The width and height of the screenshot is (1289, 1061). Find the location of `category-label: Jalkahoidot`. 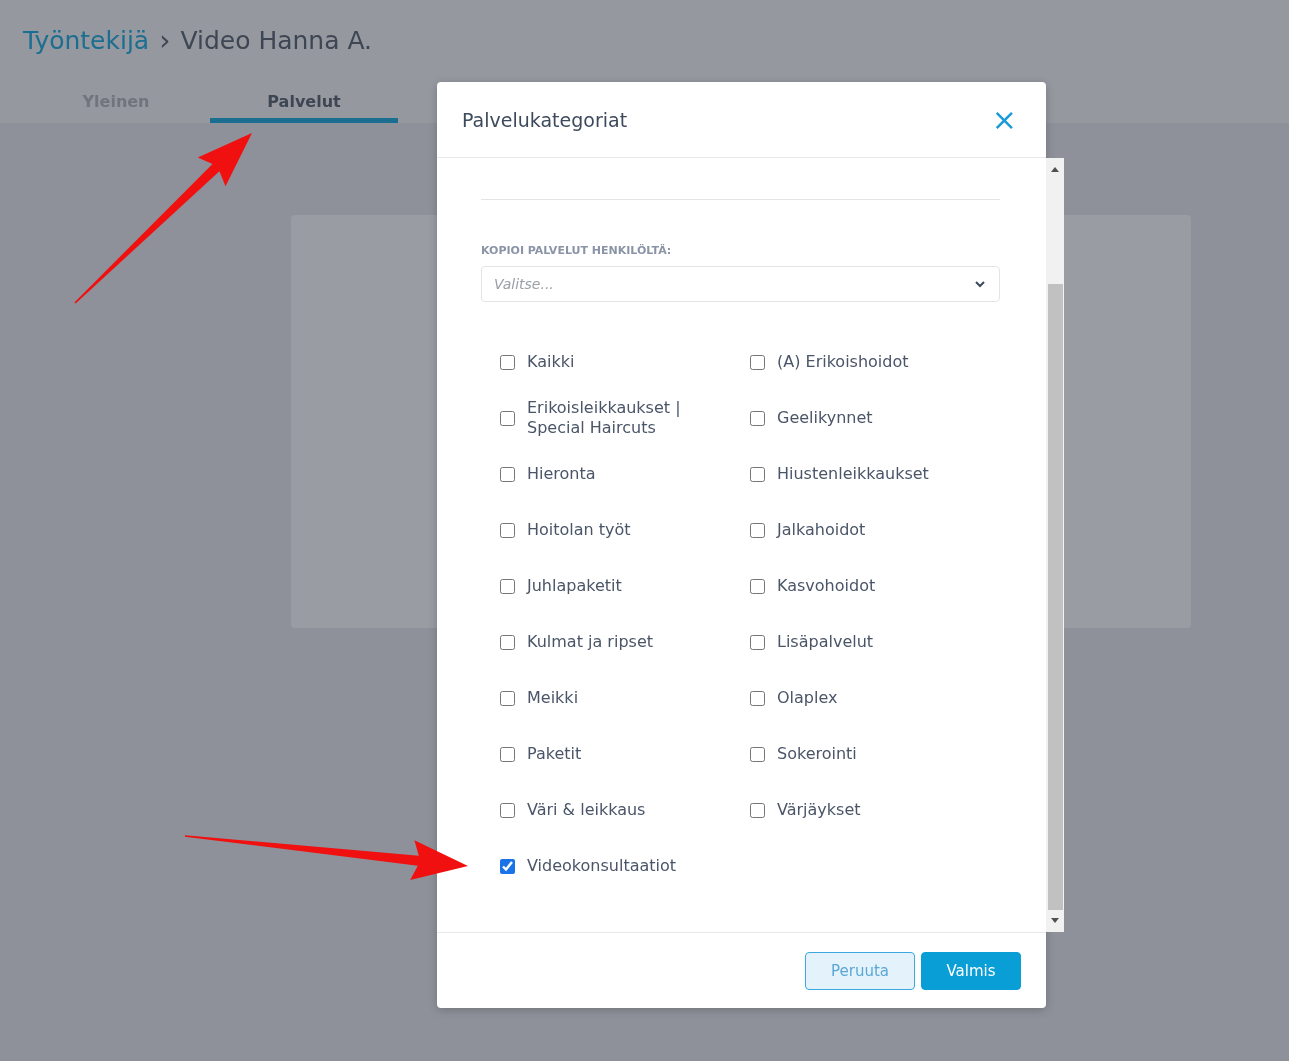

category-label: Jalkahoidot is located at coordinates (821, 530).